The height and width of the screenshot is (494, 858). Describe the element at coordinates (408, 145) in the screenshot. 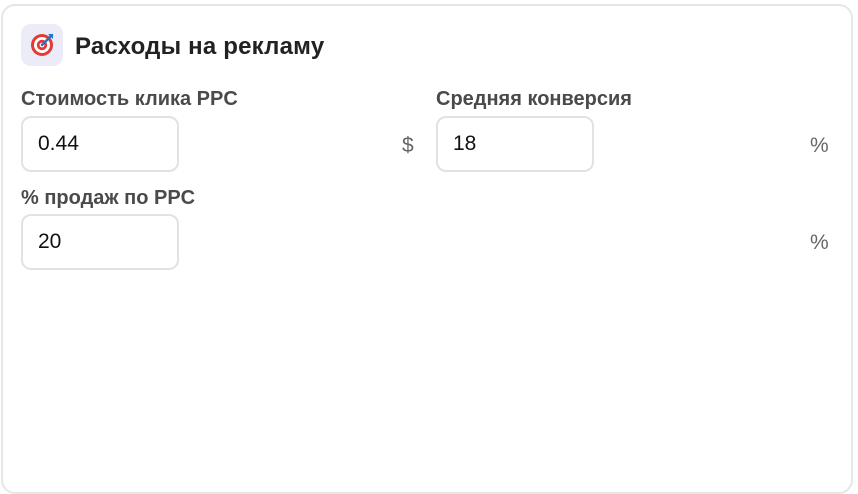

I see `cpc-unit: $` at that location.